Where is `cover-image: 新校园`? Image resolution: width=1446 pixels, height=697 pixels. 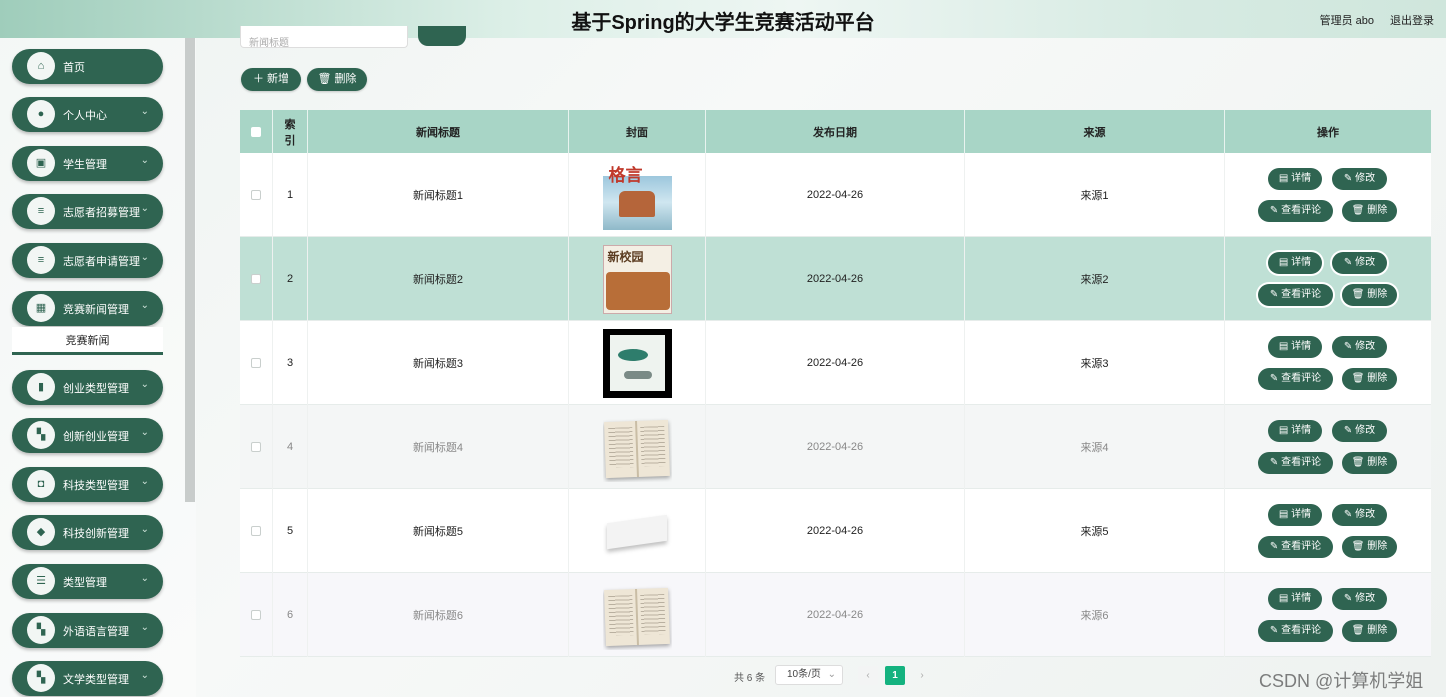
cover-image: 新校园 is located at coordinates (637, 279).